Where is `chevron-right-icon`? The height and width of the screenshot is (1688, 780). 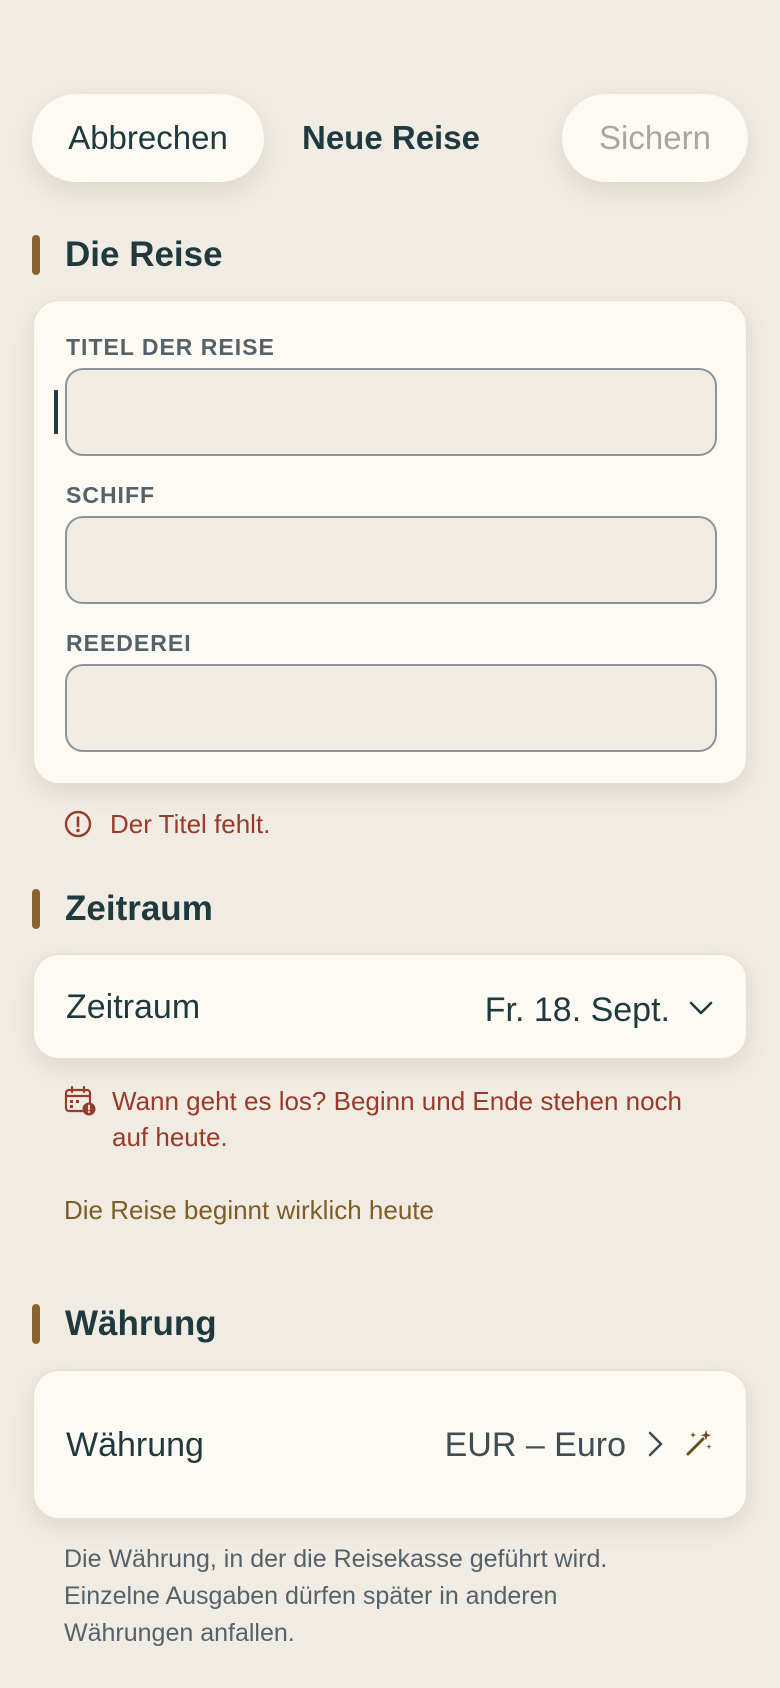 chevron-right-icon is located at coordinates (655, 1446).